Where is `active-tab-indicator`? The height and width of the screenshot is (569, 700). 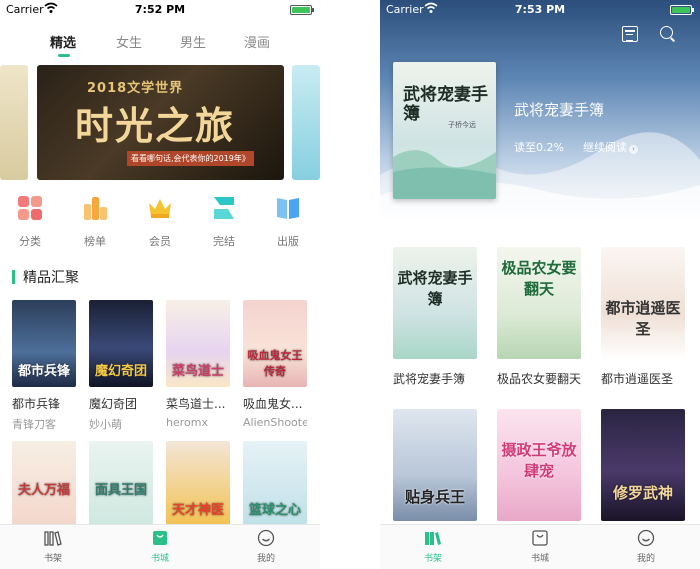
active-tab-indicator is located at coordinates (64, 55).